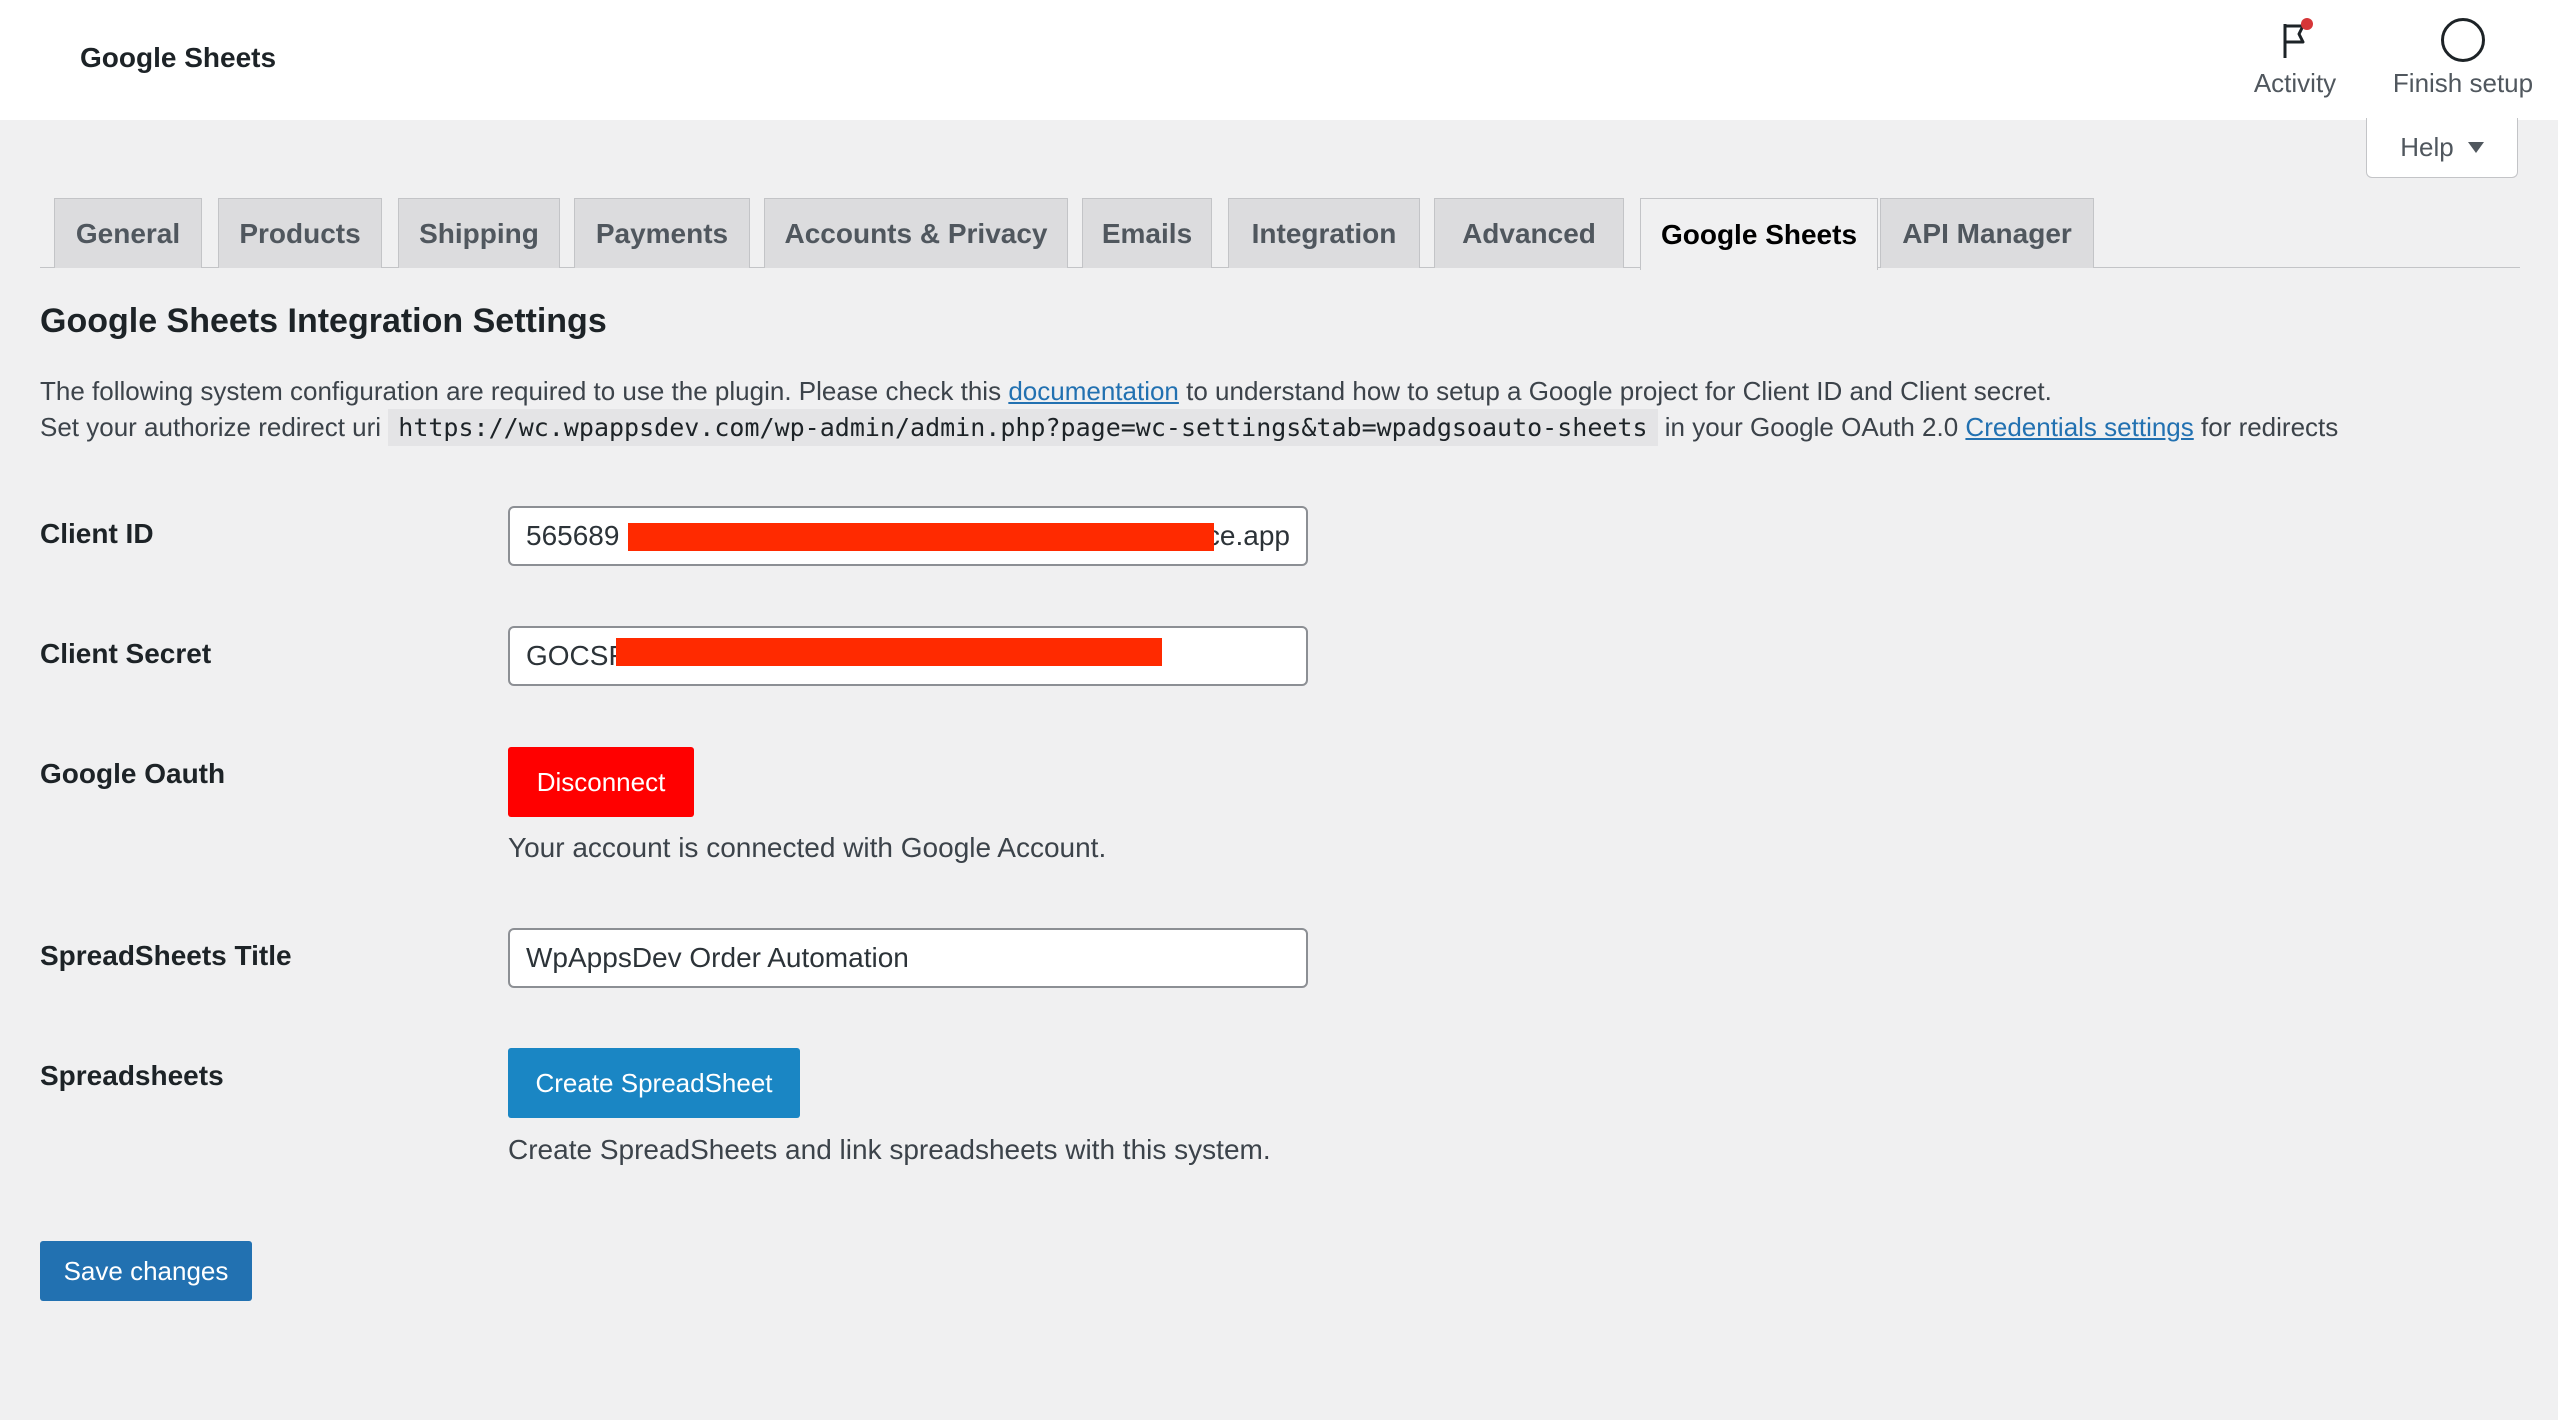  Describe the element at coordinates (2295, 40) in the screenshot. I see `flag-icon` at that location.